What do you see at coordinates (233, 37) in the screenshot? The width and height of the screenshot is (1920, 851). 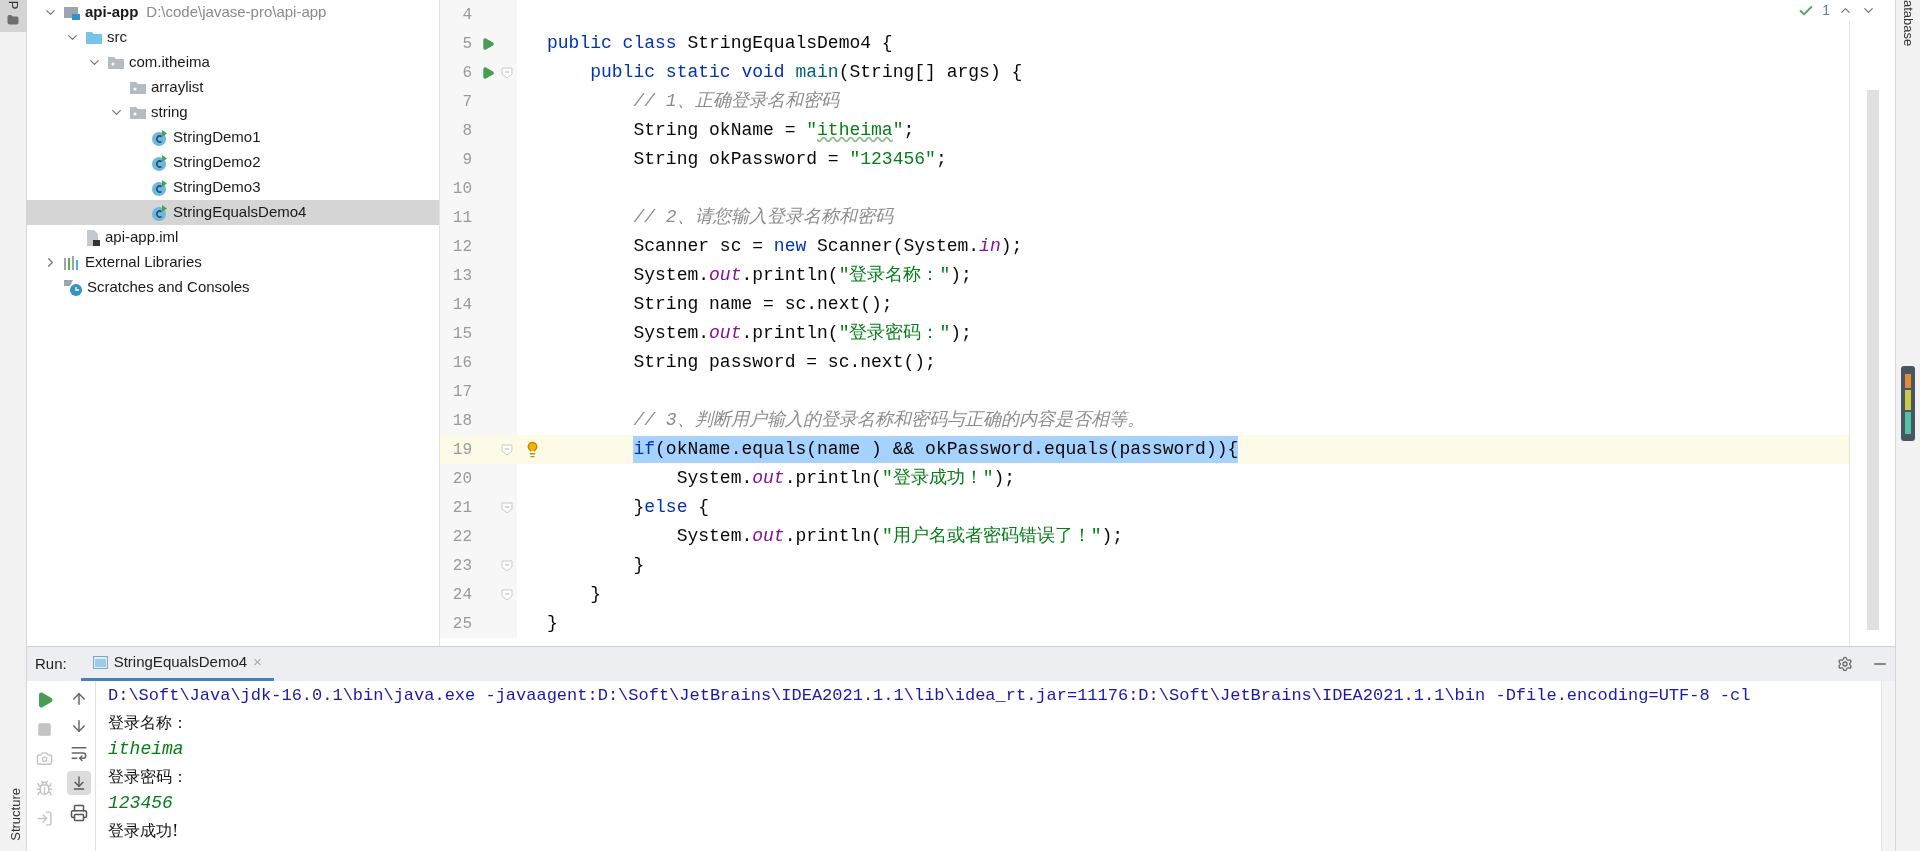 I see `tree-item: src` at bounding box center [233, 37].